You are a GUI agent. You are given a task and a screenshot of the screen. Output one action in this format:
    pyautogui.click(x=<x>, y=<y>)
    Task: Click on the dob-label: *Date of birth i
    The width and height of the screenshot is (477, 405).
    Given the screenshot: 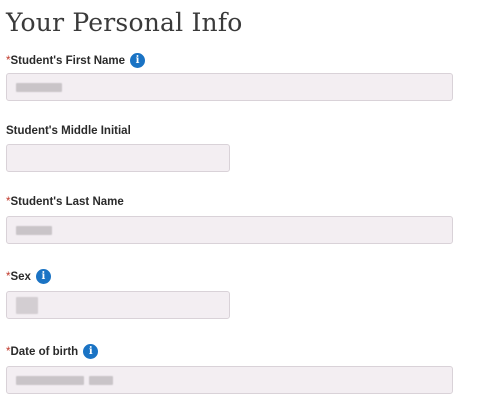 What is the action you would take?
    pyautogui.click(x=52, y=351)
    